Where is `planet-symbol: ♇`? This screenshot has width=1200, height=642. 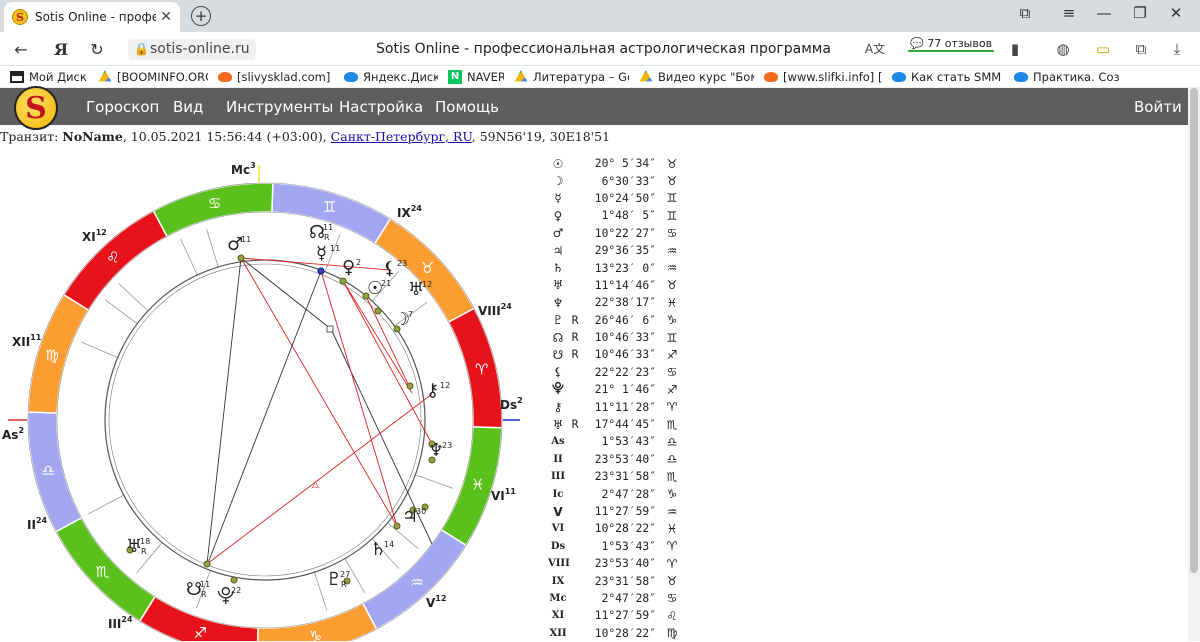
planet-symbol: ♇ is located at coordinates (558, 320).